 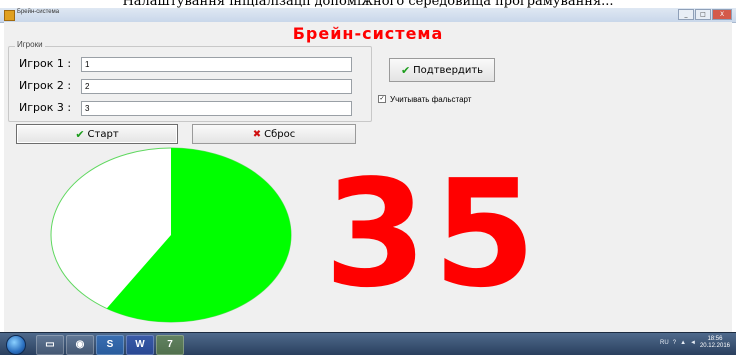 I want to click on clock-date: 20.12.2016, so click(x=714, y=346).